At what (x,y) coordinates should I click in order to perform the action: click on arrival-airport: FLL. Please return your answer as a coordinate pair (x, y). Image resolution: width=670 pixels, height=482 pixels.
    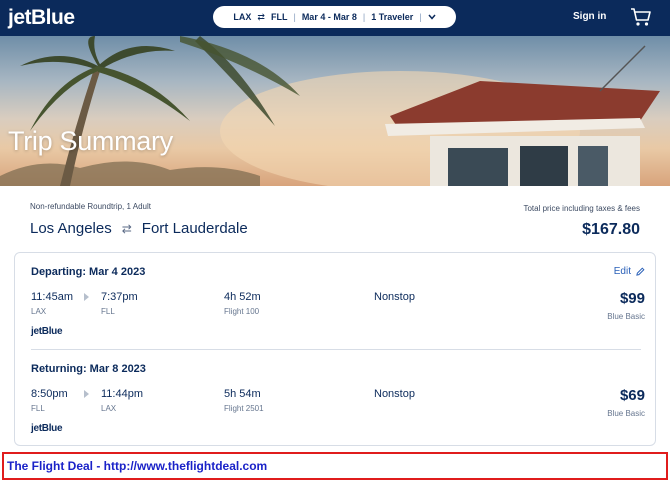
    Looking at the image, I should click on (108, 311).